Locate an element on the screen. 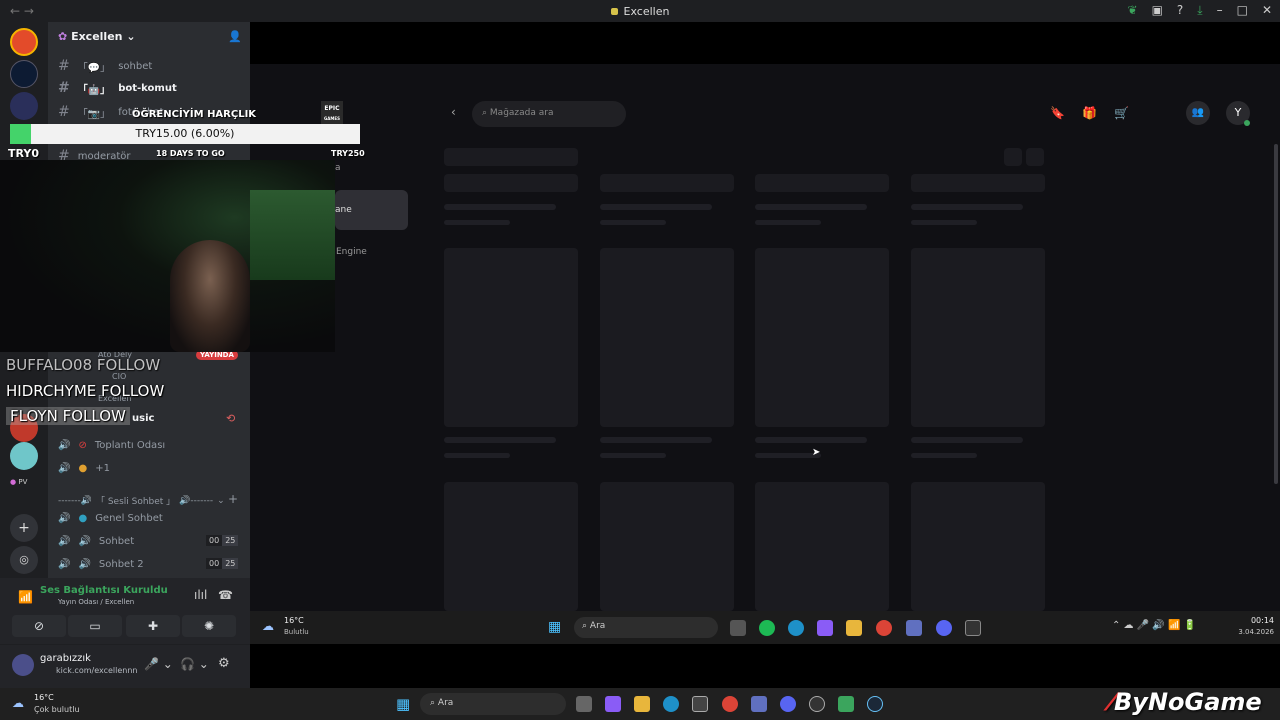 This screenshot has height=720, width=1280. follow-alert: BUFFALO08 FOLLOW is located at coordinates (83, 365).